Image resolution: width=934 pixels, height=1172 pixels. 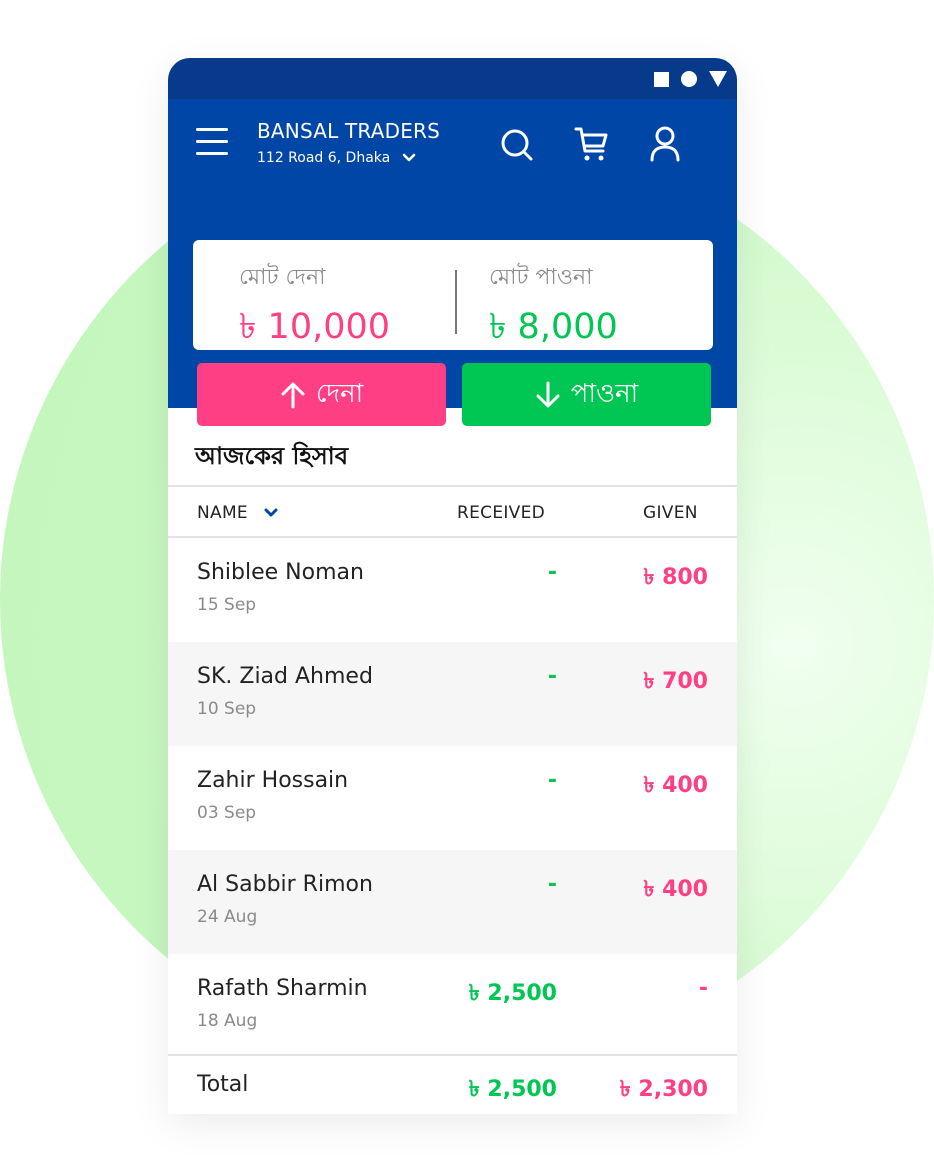 What do you see at coordinates (452, 798) in the screenshot?
I see `table-row: Zahir Hossain 03 Sep - ৳ 400` at bounding box center [452, 798].